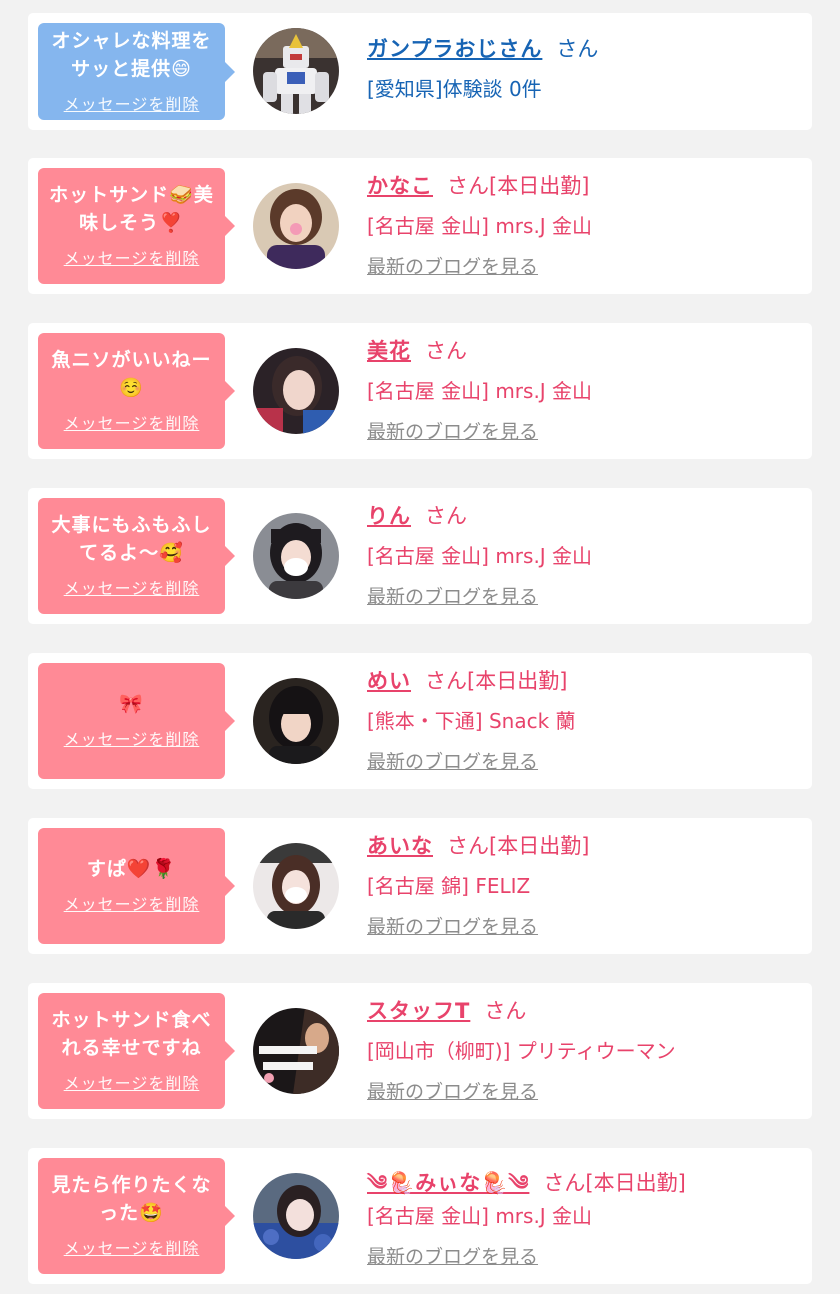 The height and width of the screenshot is (1294, 840). I want to click on message-text: 魚ニソがいいねー ☺️, so click(131, 374).